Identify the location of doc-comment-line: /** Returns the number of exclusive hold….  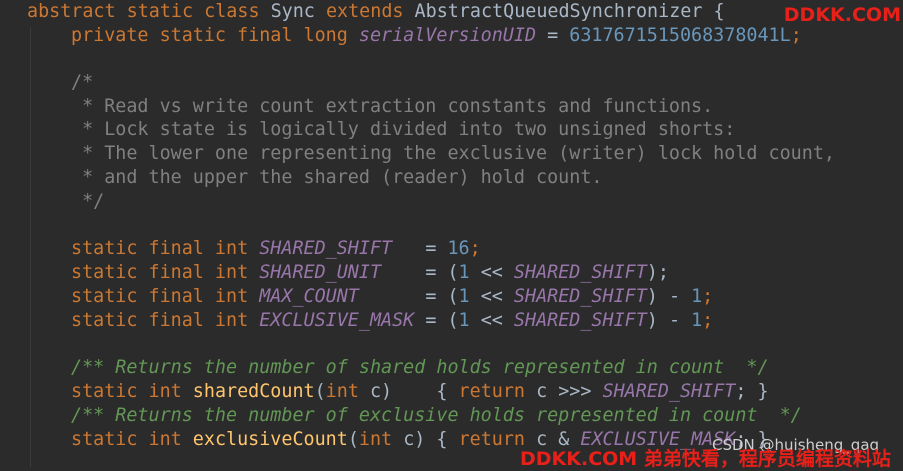
(436, 415).